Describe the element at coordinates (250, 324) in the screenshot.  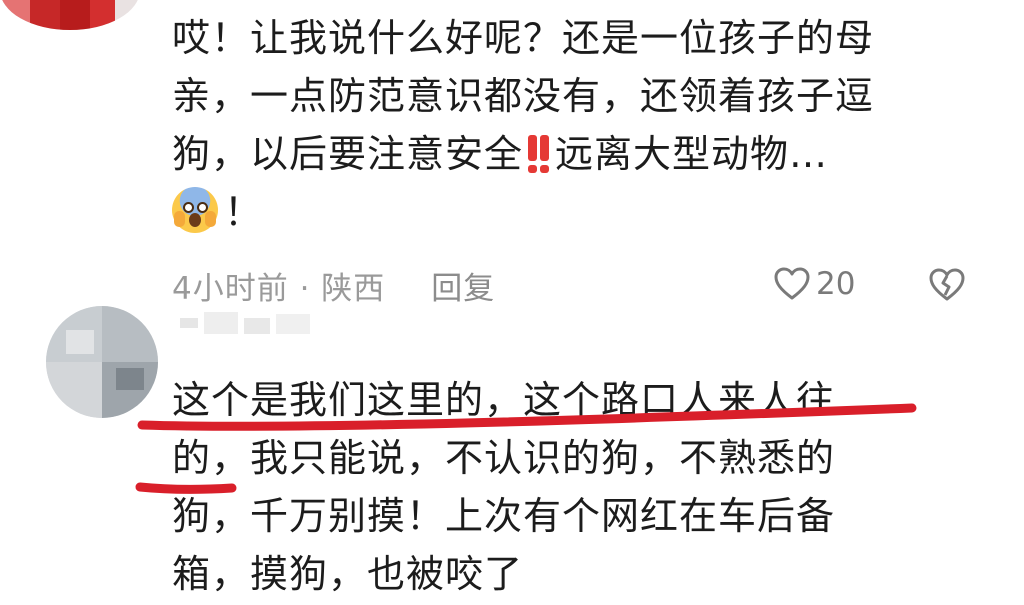
I see `username-blurred` at that location.